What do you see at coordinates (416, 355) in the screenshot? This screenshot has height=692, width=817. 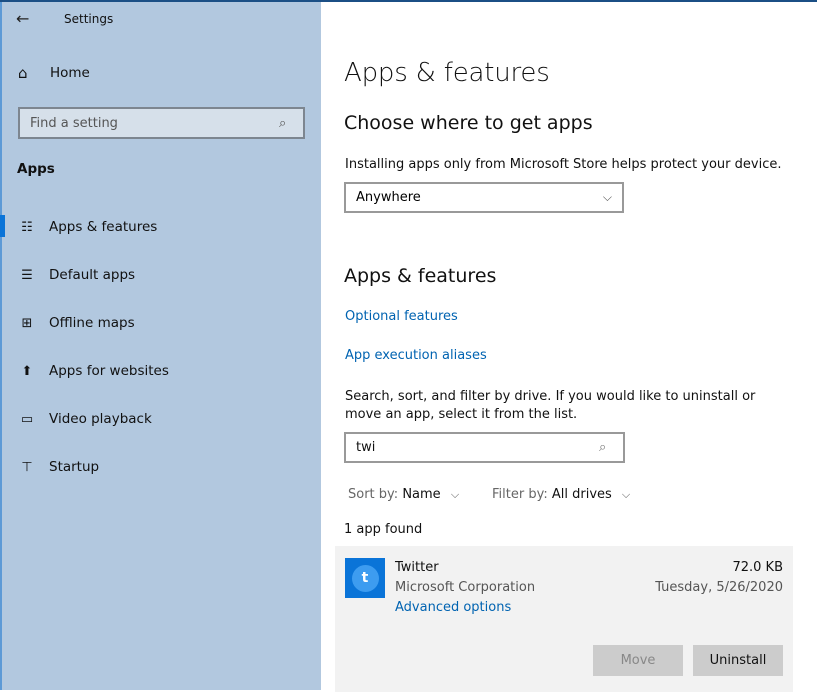 I see `app-execution-aliases-link: App execution aliases` at bounding box center [416, 355].